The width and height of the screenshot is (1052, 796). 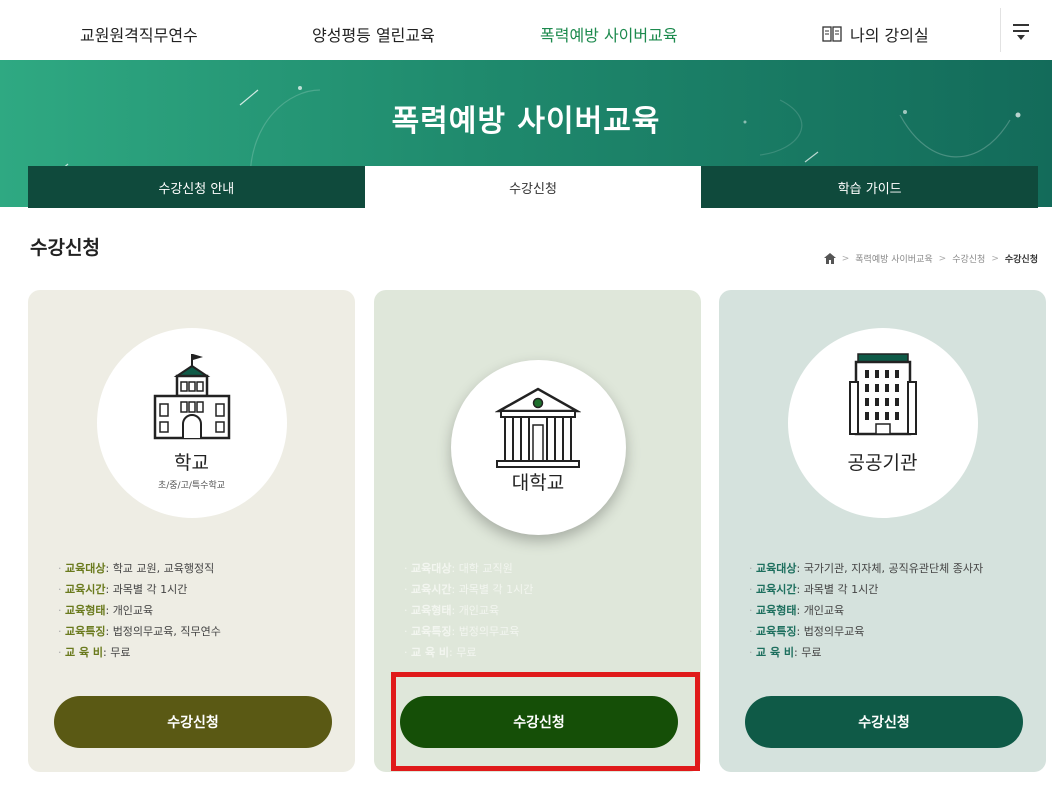 I want to click on nav-my-classroom: 나의 강의실, so click(x=875, y=34).